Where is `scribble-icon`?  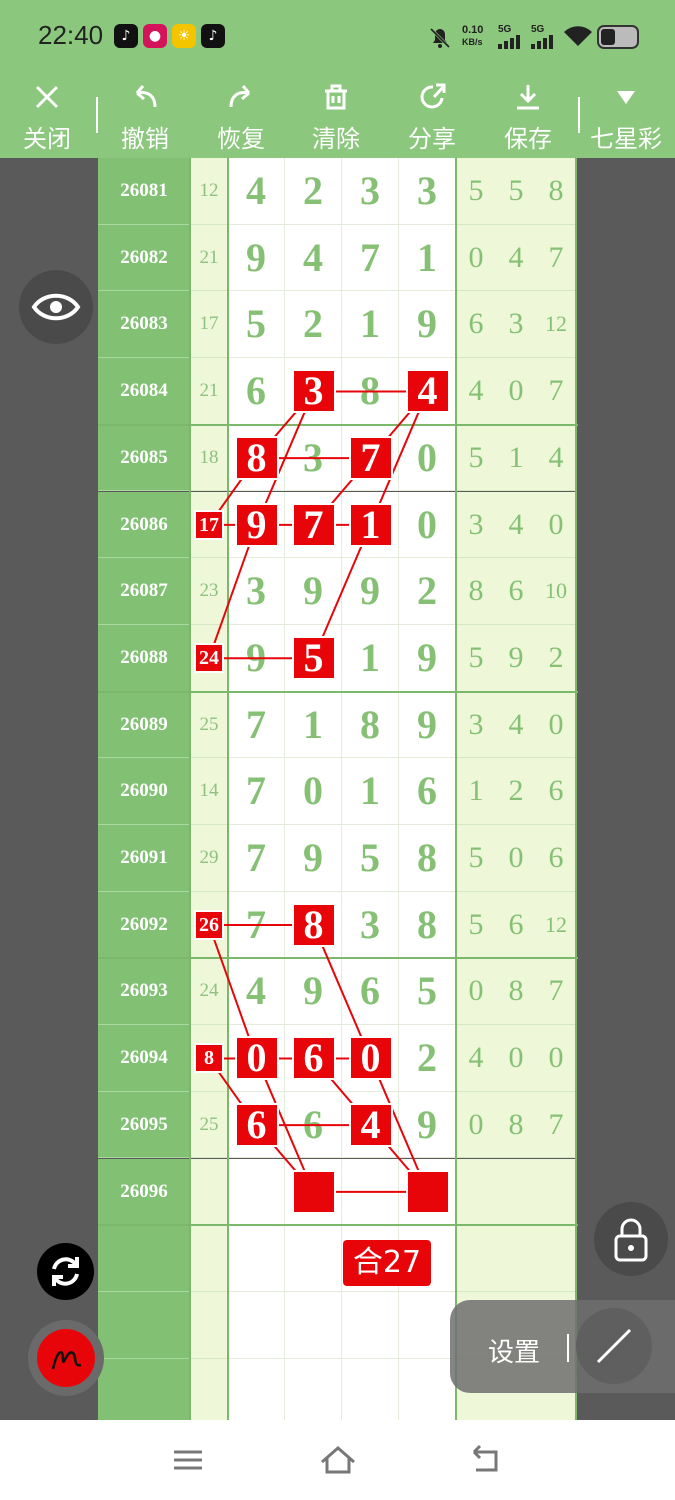
scribble-icon is located at coordinates (66, 1360).